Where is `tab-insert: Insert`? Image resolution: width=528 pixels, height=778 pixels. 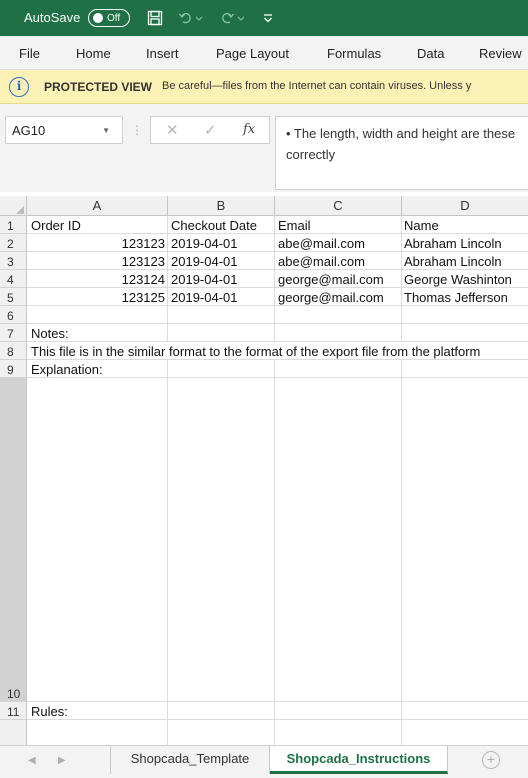
tab-insert: Insert is located at coordinates (162, 53).